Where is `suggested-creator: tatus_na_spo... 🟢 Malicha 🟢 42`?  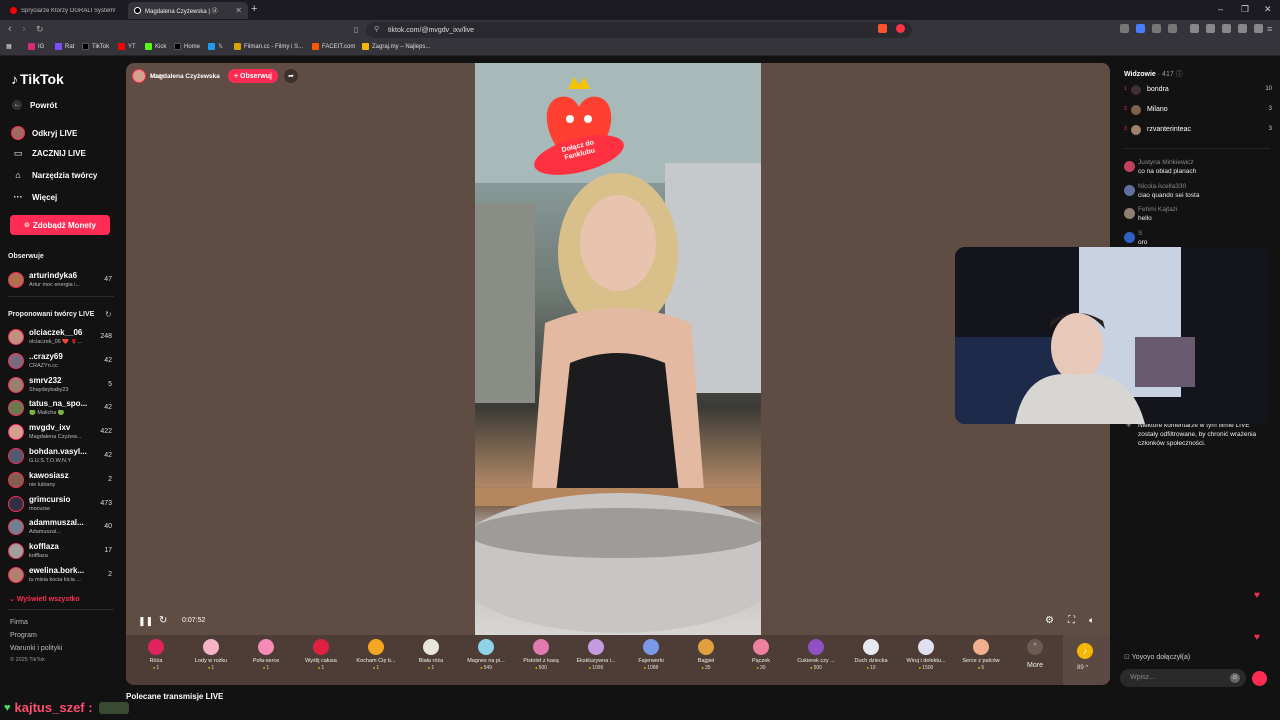 suggested-creator: tatus_na_spo... 🟢 Malicha 🟢 42 is located at coordinates (61, 409).